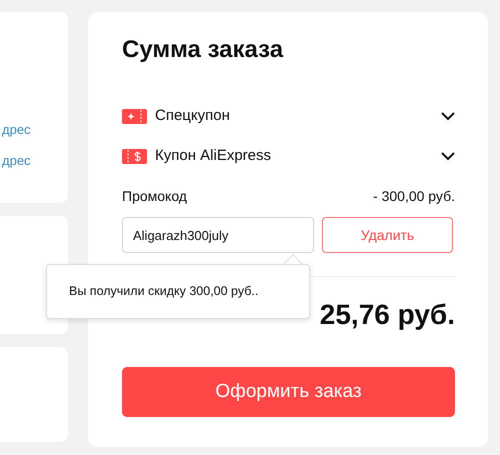 Image resolution: width=500 pixels, height=455 pixels. I want to click on coupon-label: Спецкупон, so click(193, 116).